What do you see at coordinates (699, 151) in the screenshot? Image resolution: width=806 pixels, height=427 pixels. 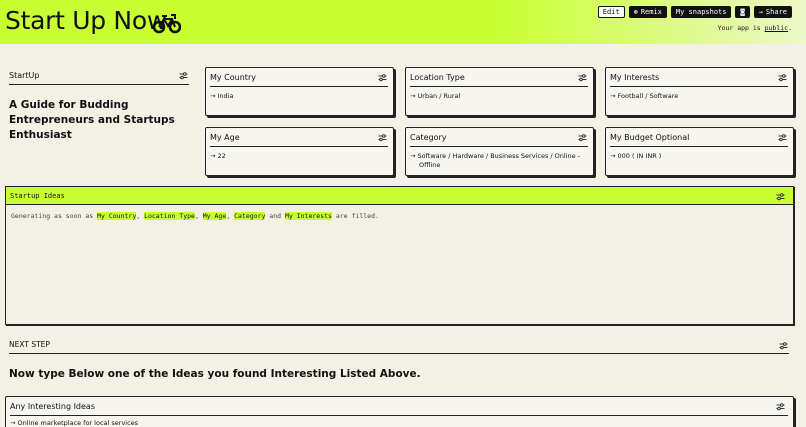 I see `budget-card: My Budget Optional → 000 ( IN INR )` at bounding box center [699, 151].